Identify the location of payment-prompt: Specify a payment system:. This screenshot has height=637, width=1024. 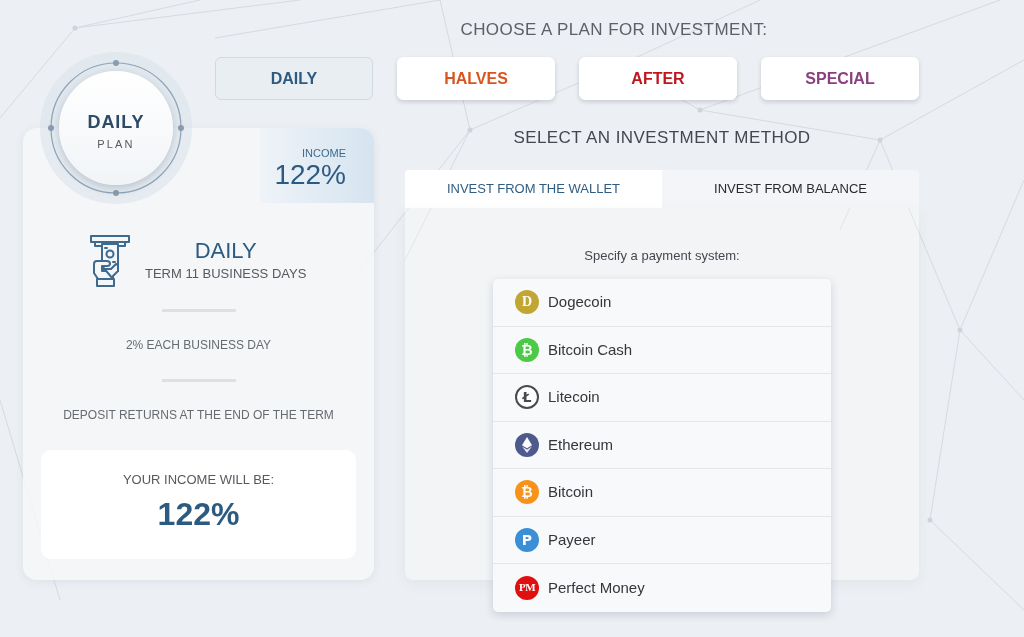
(662, 256).